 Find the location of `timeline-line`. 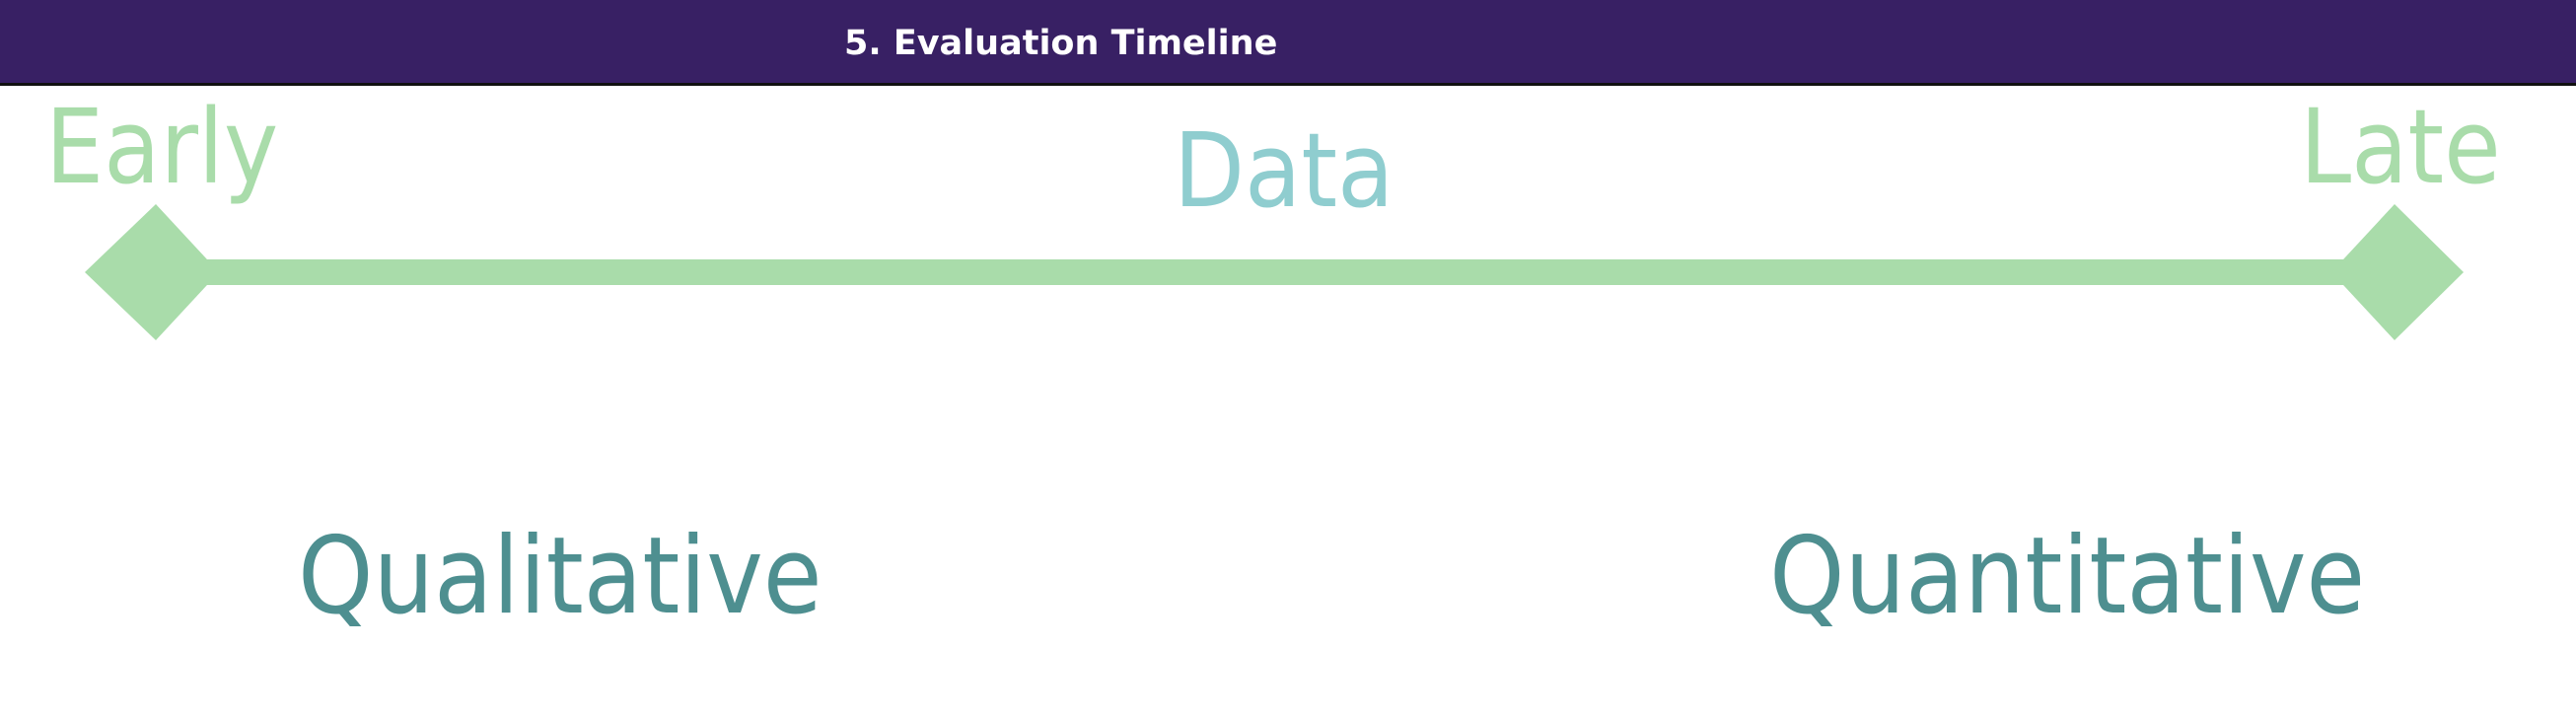

timeline-line is located at coordinates (1272, 272).